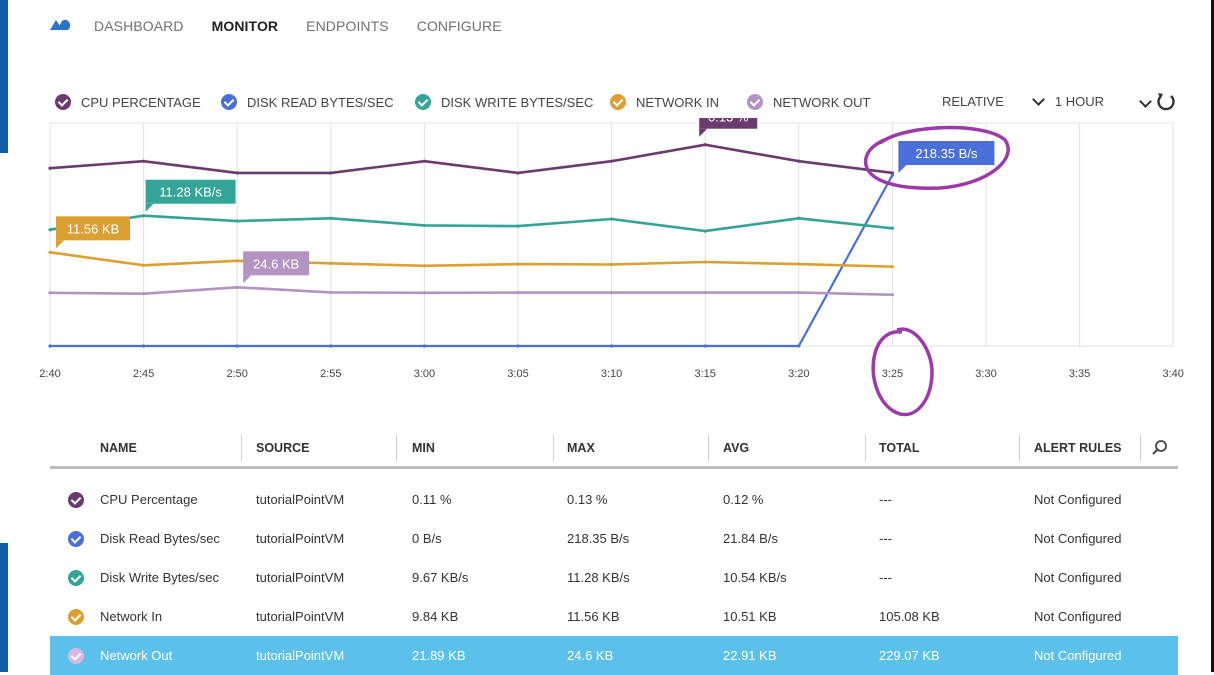 Image resolution: width=1214 pixels, height=675 pixels. Describe the element at coordinates (517, 102) in the screenshot. I see `legend-label: DISK WRITE BYTES/SEC` at that location.